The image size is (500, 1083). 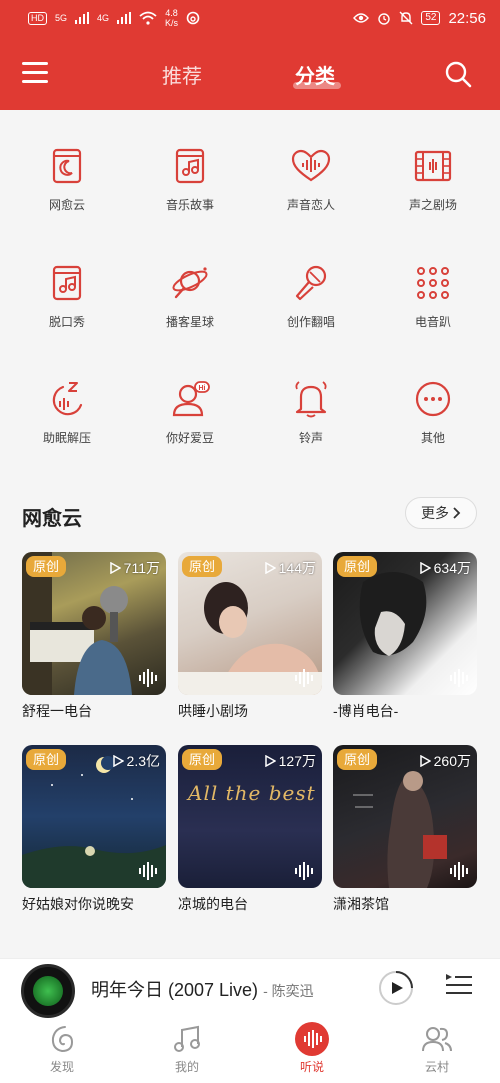 I want to click on category-item: 其他, so click(x=433, y=400).